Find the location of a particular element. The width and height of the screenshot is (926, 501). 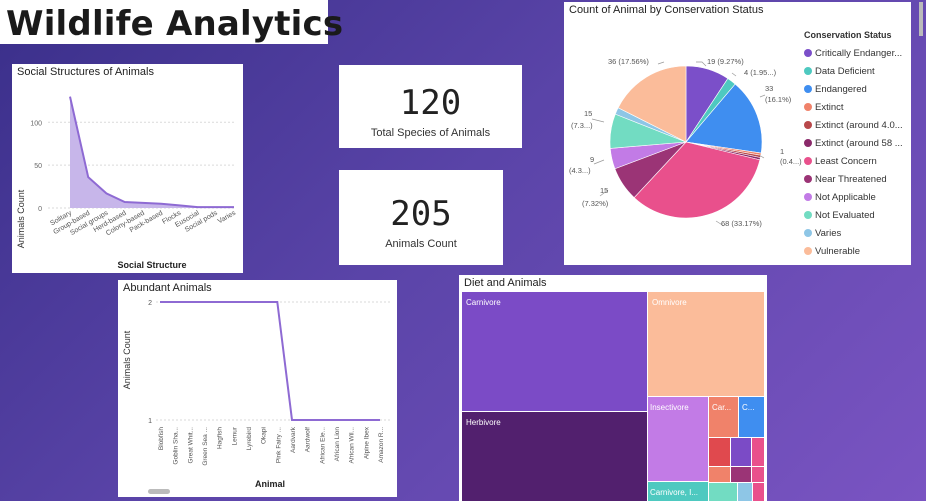

pie-label: 68 (33.17%) is located at coordinates (741, 223).